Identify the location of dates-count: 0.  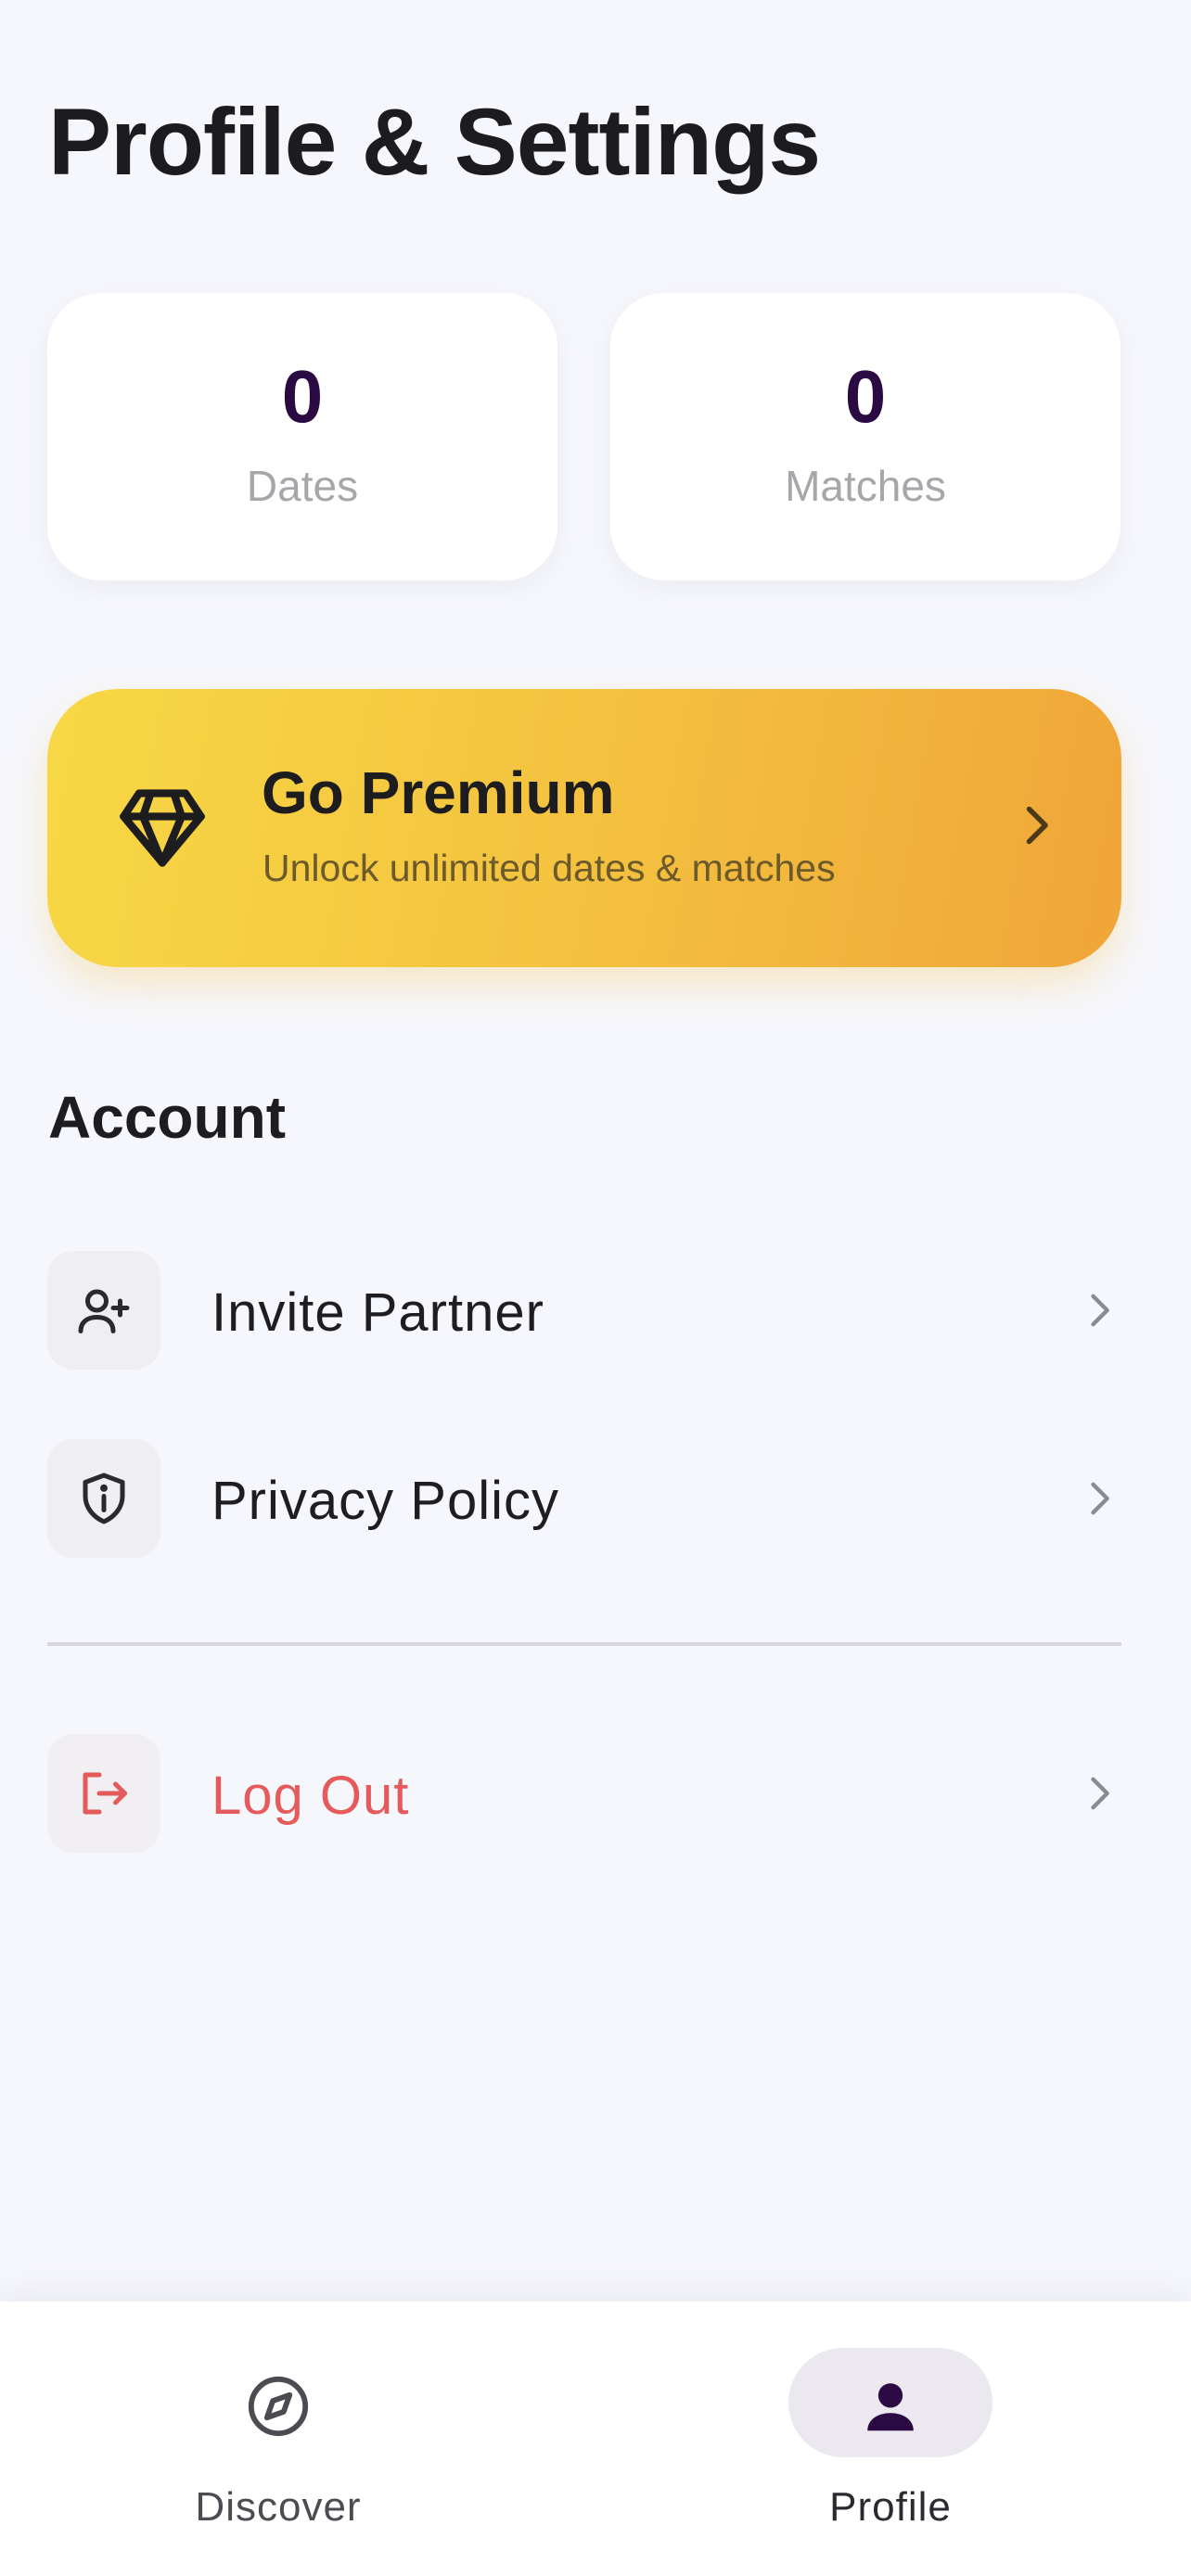
(302, 396).